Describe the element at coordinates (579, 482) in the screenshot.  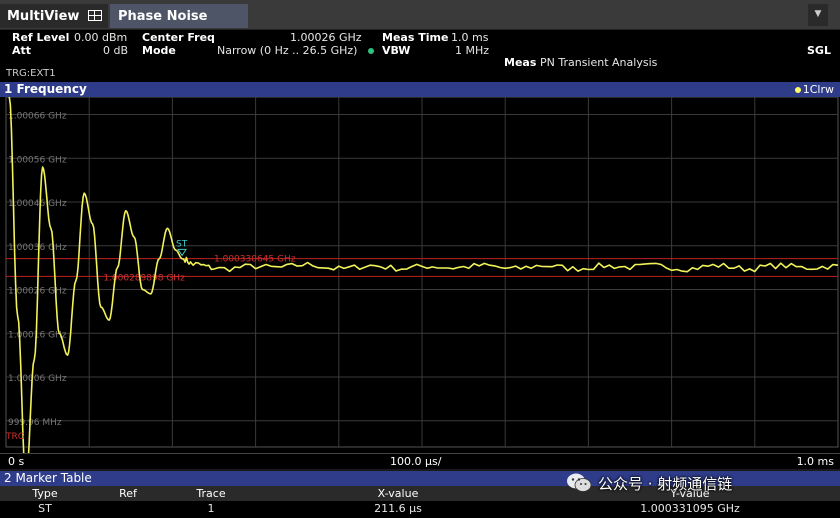
I see `wechat-icon` at that location.